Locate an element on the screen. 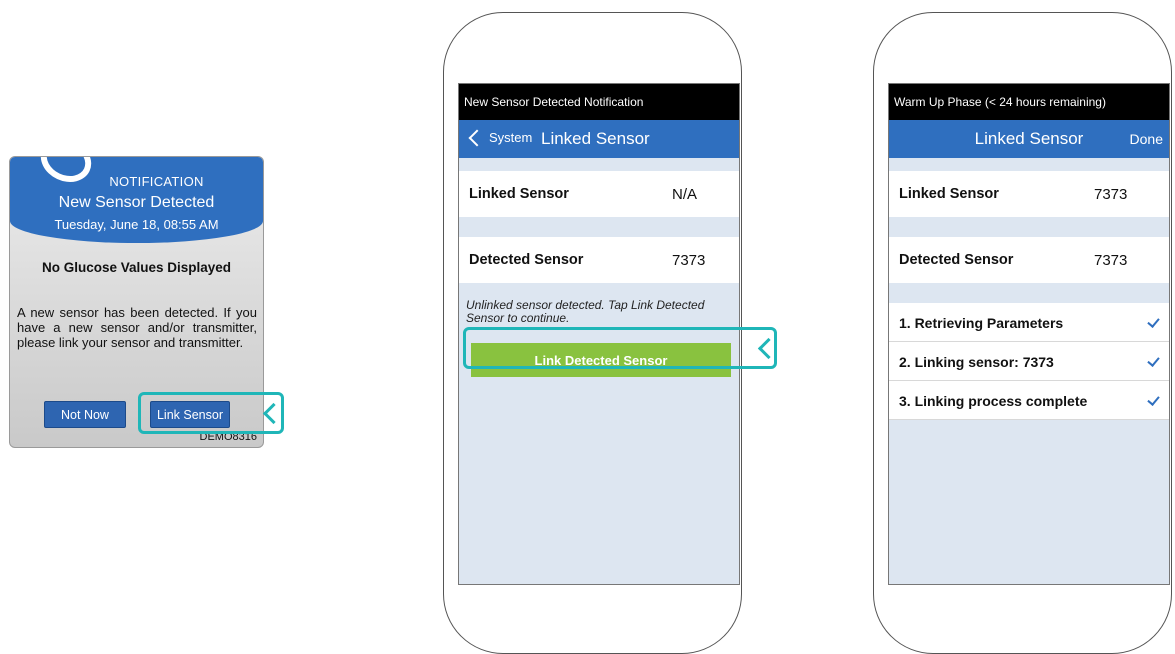  linked-sensor-row: Linked Sensor 7373 is located at coordinates (1029, 194).